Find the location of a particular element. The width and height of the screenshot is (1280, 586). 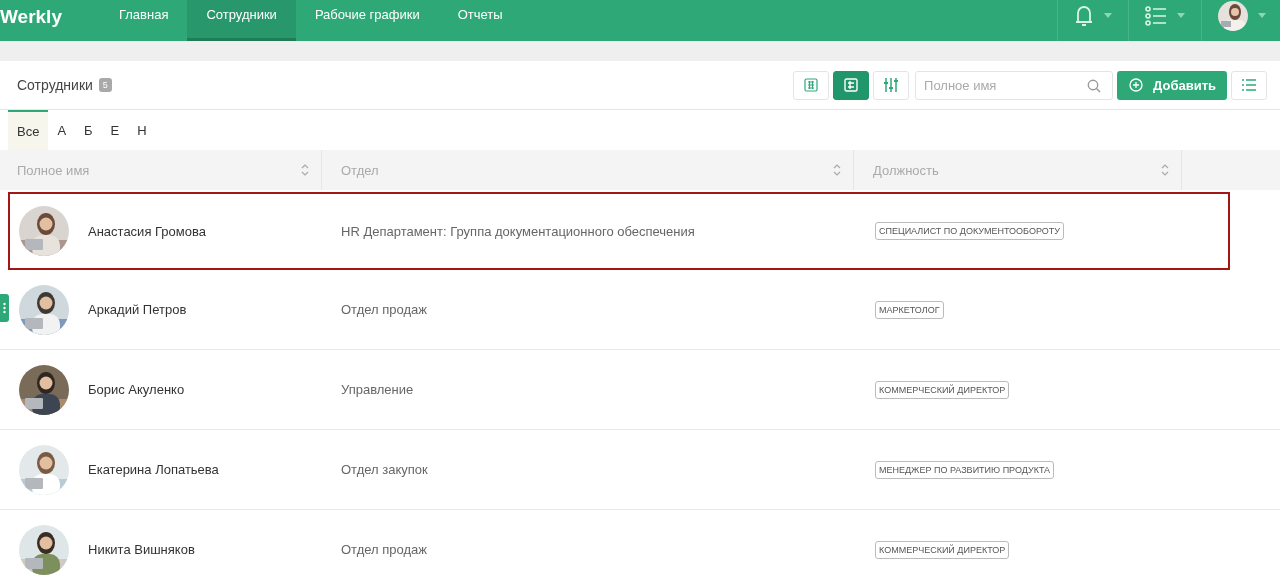

plus-circle-icon is located at coordinates (1136, 85).